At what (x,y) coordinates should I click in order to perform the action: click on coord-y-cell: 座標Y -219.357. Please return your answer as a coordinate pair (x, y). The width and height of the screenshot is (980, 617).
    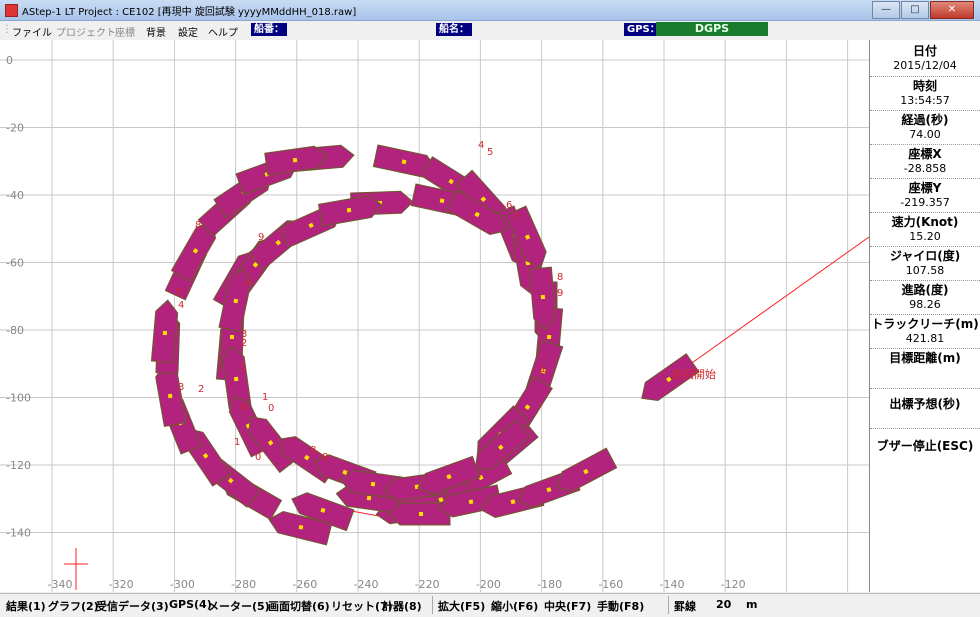
    Looking at the image, I should click on (925, 193).